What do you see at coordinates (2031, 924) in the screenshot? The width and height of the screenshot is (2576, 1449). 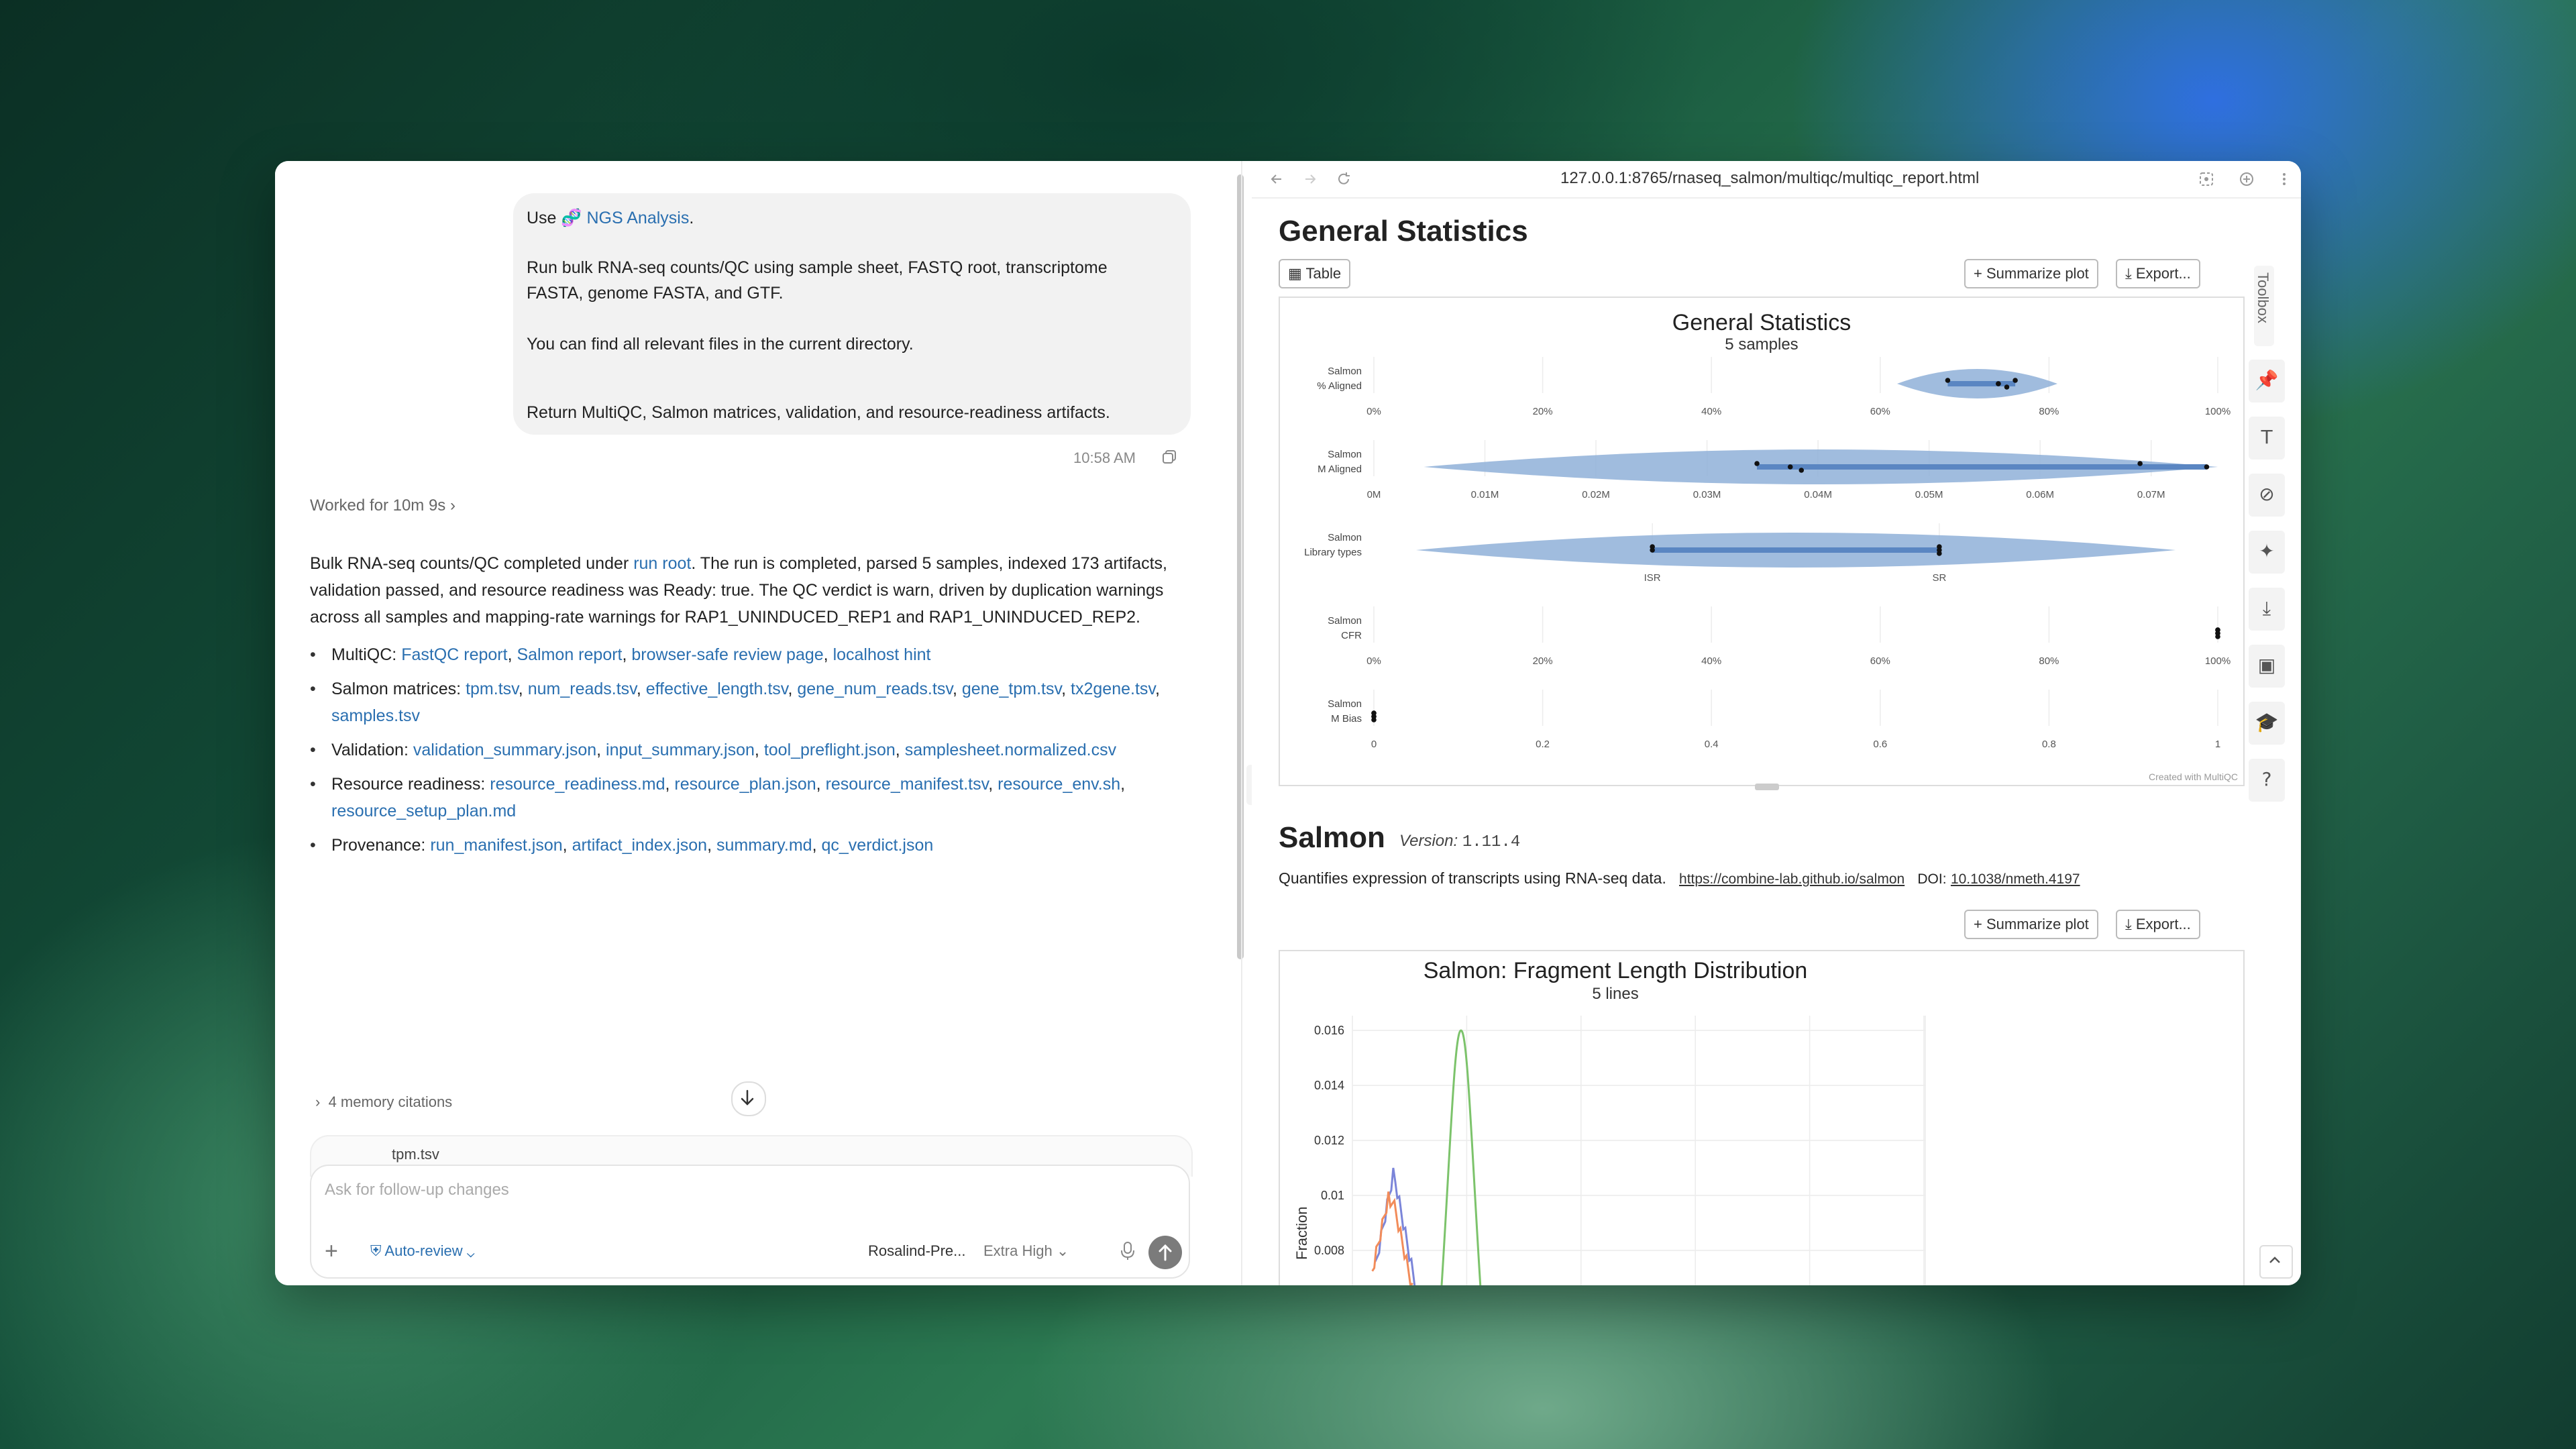 I see `summarize-plot-button-2: + Summarize plot` at bounding box center [2031, 924].